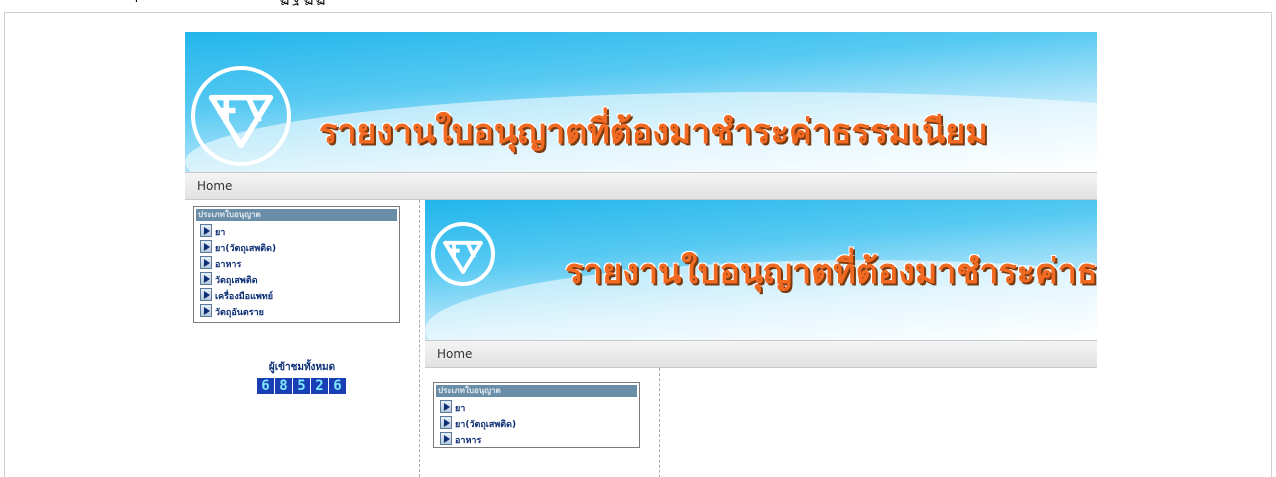 The image size is (1276, 477). Describe the element at coordinates (302, 377) in the screenshot. I see `visitor-counter: ผู้เข้าชมทั้งหมด 6 8 5 2 6` at that location.